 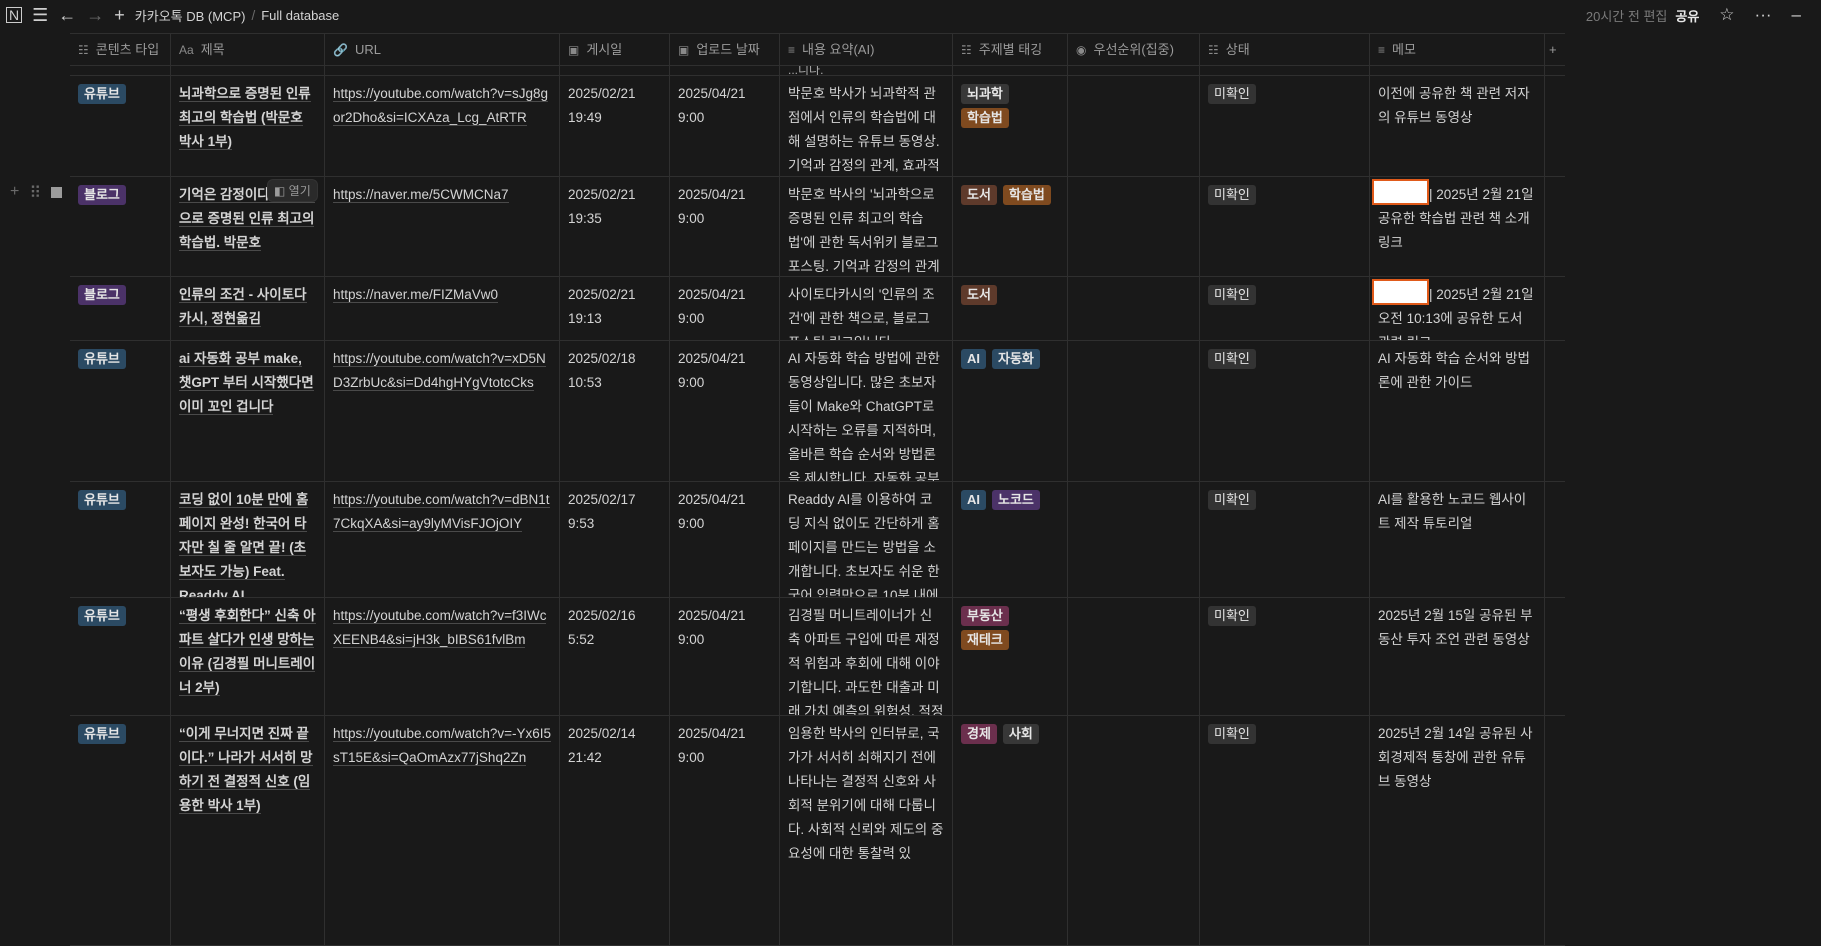 I want to click on column-header: ▣ 업로드 날짜, so click(x=725, y=49).